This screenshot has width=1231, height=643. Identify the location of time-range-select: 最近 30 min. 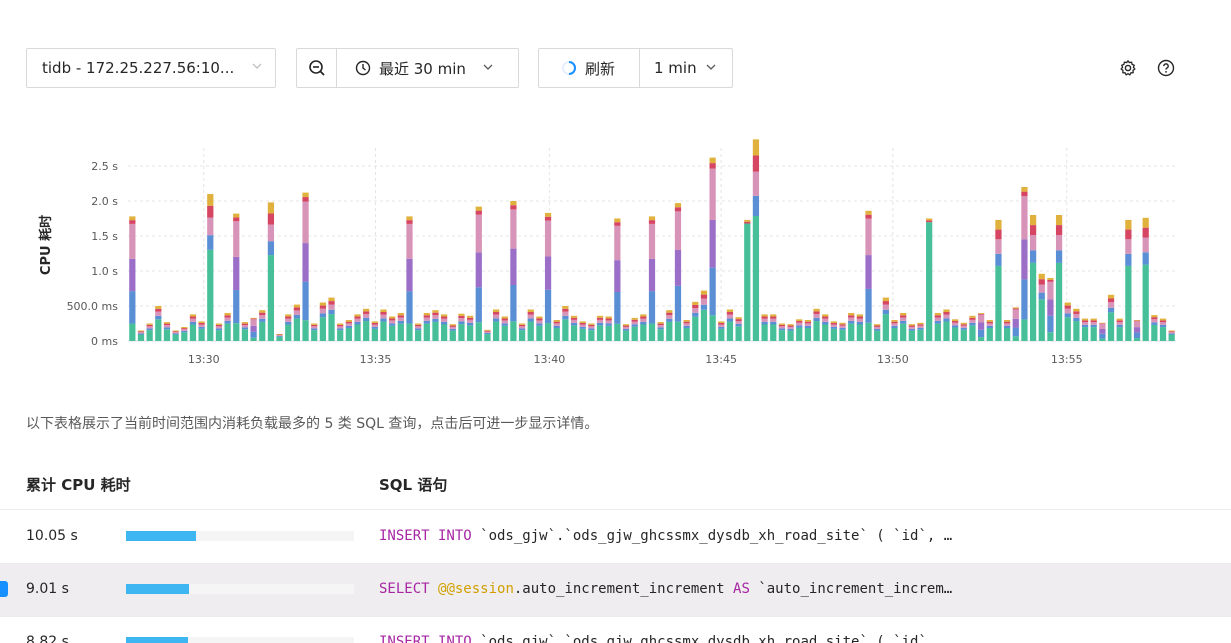
(415, 68).